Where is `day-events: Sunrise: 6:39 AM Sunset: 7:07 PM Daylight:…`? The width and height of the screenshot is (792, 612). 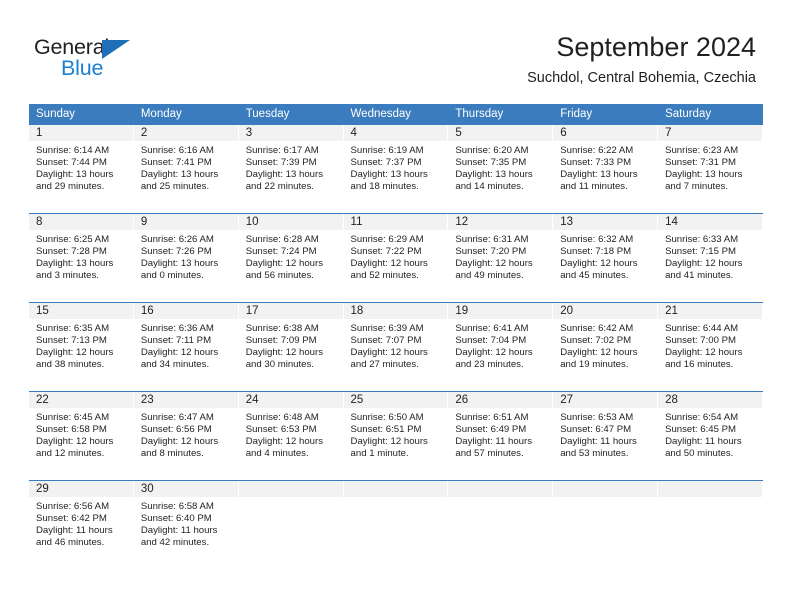 day-events: Sunrise: 6:39 AM Sunset: 7:07 PM Daylight:… is located at coordinates (396, 345).